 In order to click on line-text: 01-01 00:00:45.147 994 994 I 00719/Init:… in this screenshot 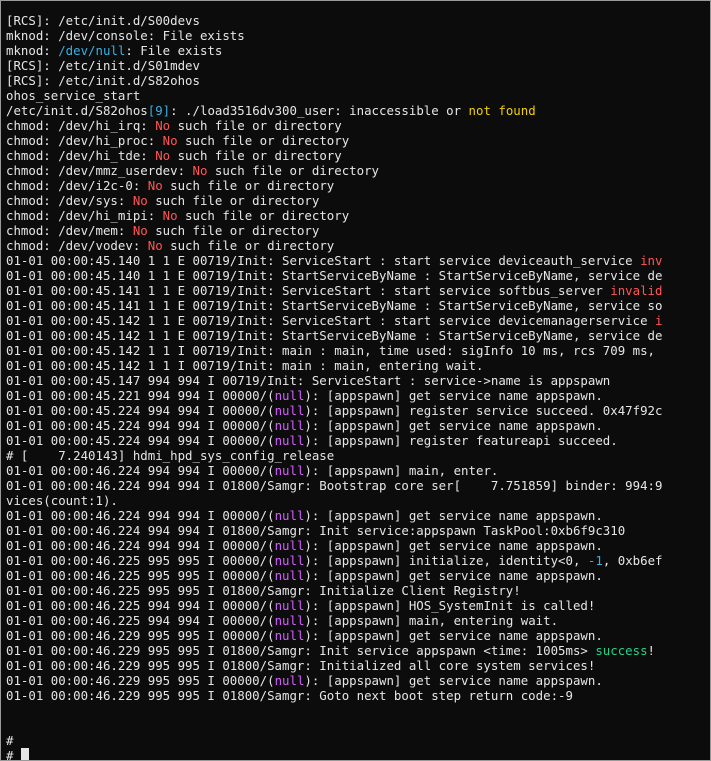, I will do `click(308, 380)`.